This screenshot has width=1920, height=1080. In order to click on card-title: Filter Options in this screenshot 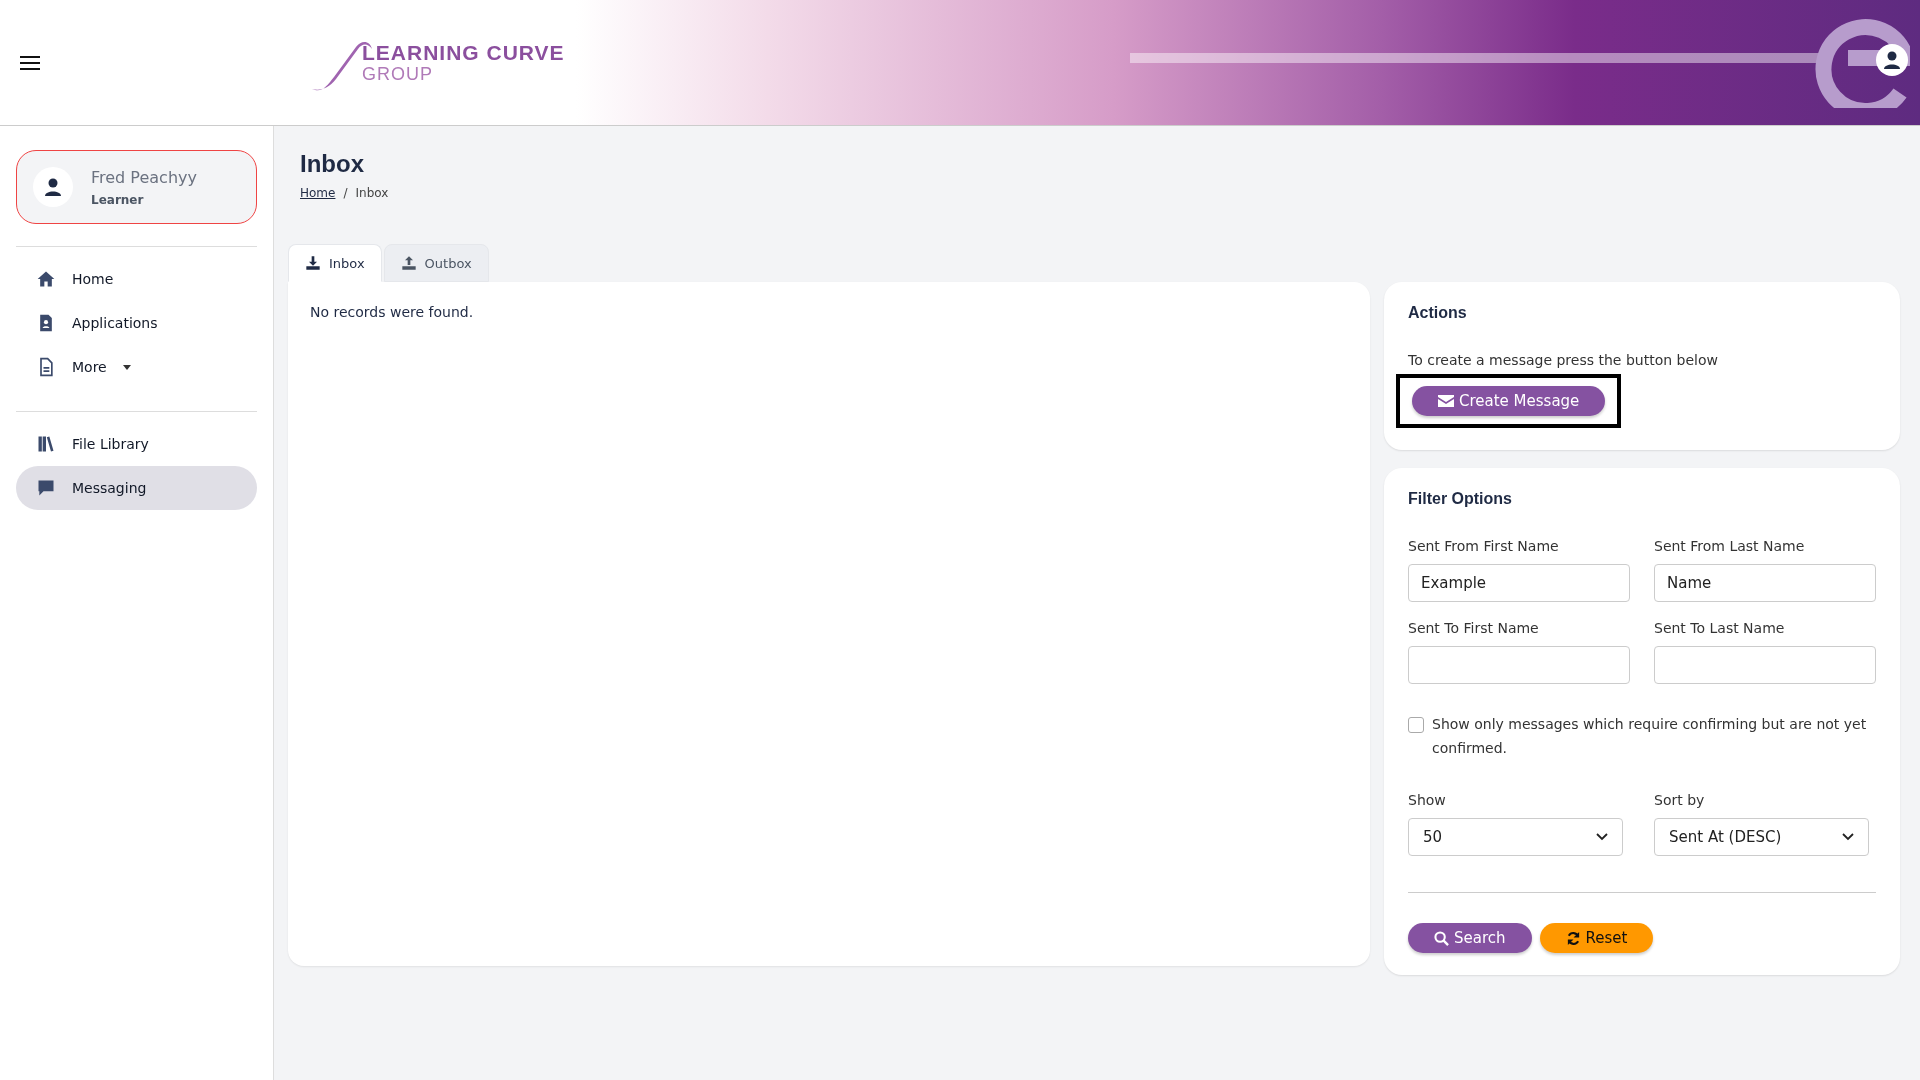, I will do `click(1460, 499)`.